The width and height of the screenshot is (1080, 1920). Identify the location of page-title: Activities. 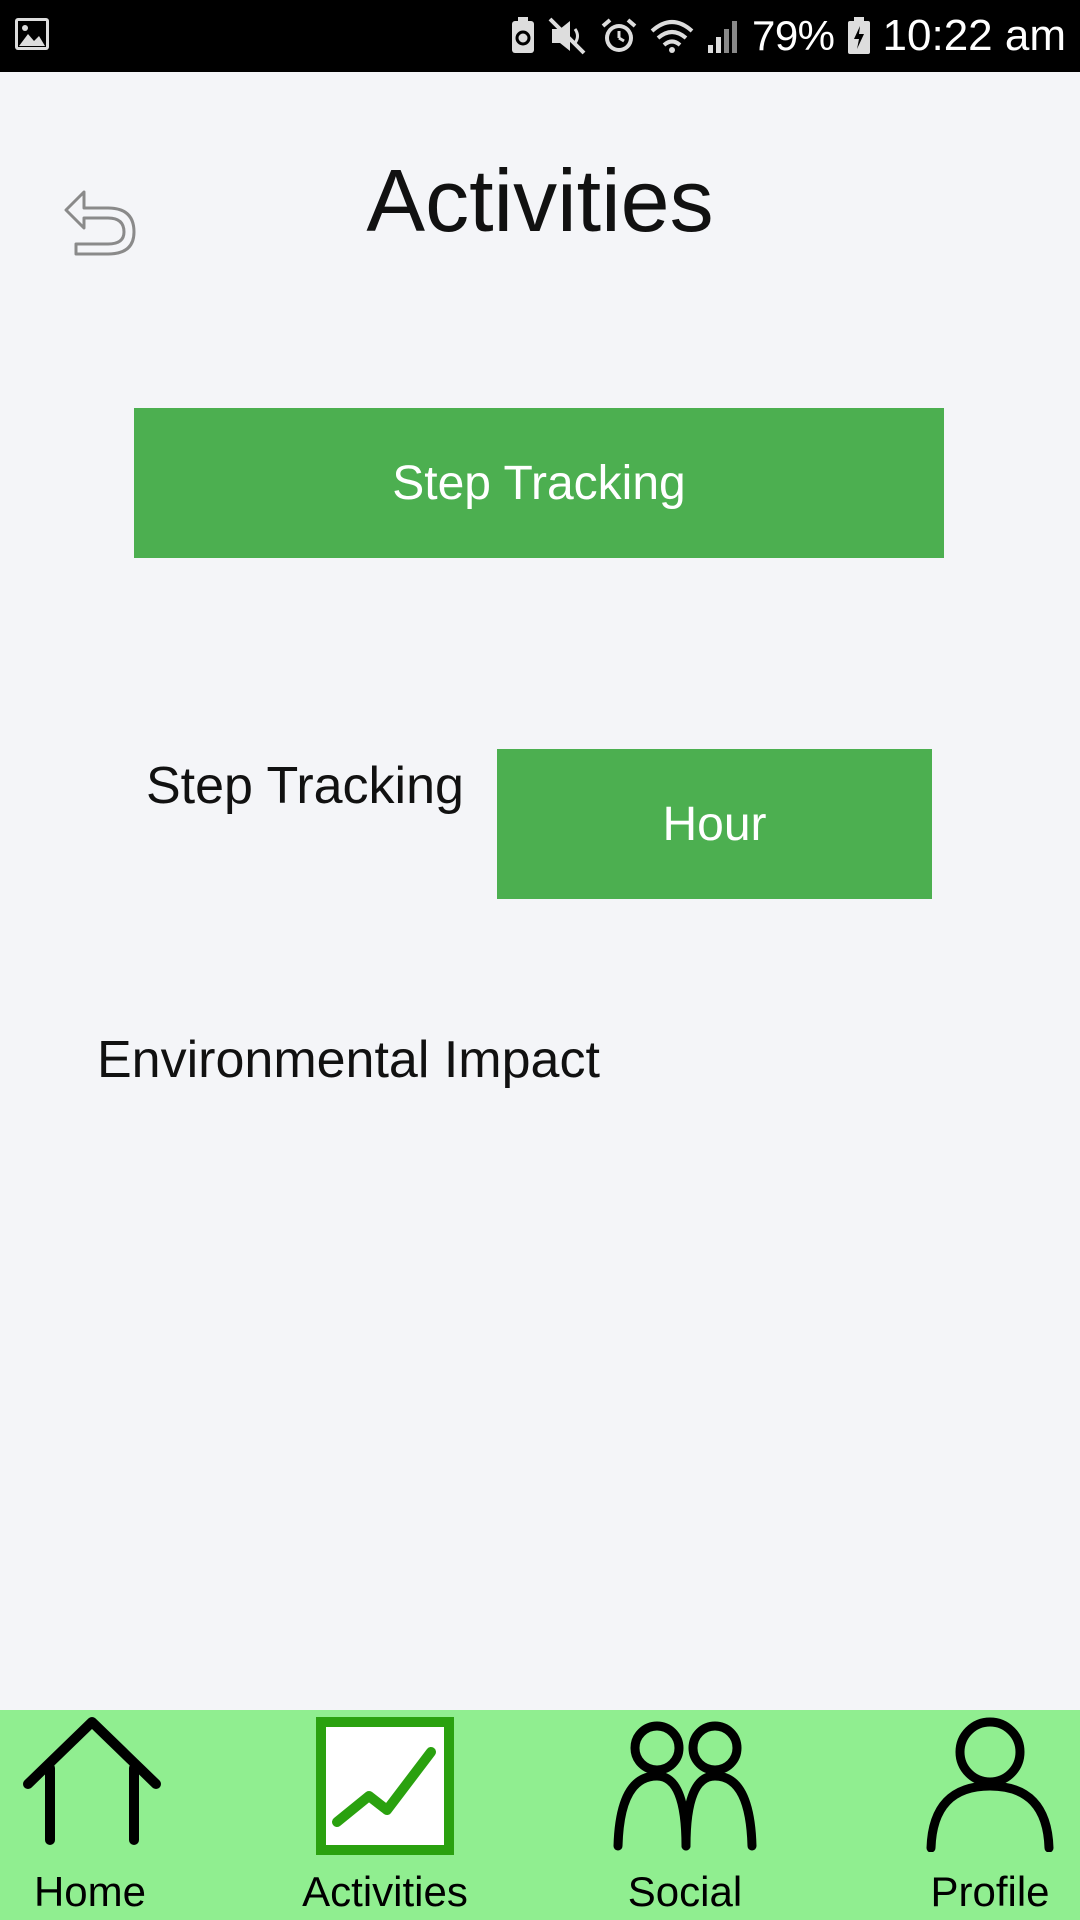
(540, 200).